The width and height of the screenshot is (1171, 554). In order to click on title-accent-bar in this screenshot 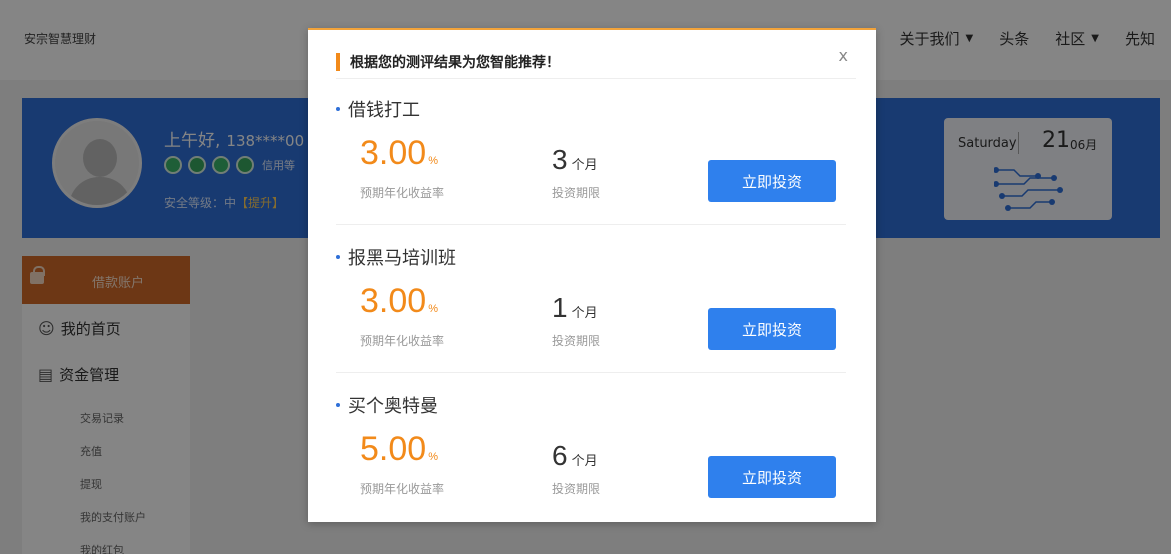, I will do `click(338, 62)`.